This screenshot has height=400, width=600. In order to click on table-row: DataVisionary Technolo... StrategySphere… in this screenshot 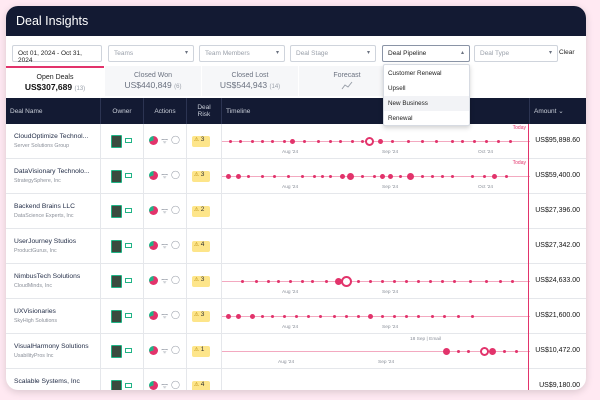, I will do `click(296, 176)`.